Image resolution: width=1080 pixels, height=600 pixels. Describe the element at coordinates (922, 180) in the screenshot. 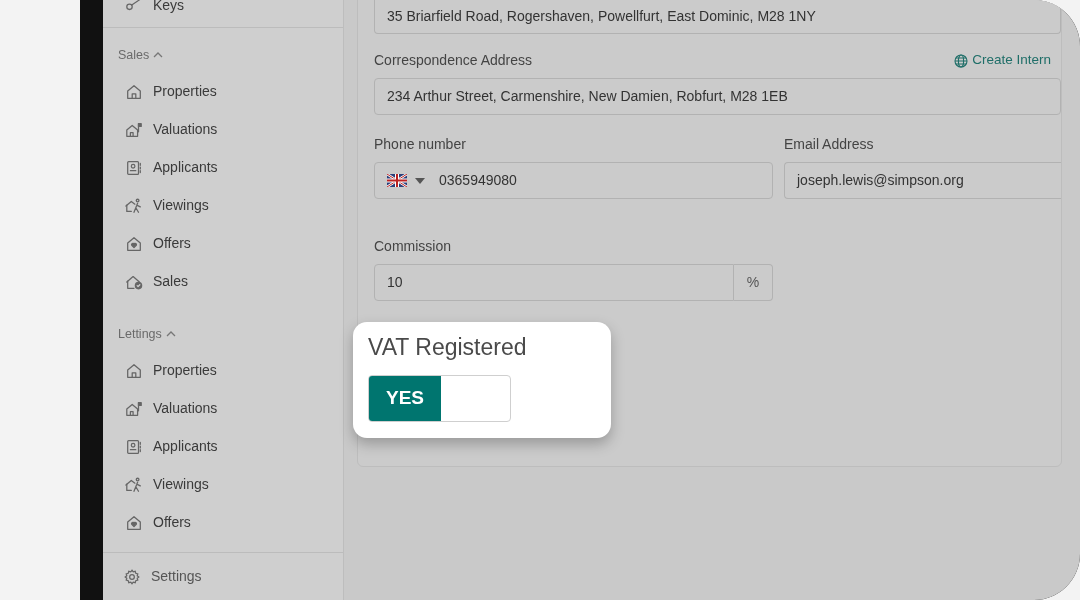

I see `email-field: joseph.lewis@simpson.org` at that location.